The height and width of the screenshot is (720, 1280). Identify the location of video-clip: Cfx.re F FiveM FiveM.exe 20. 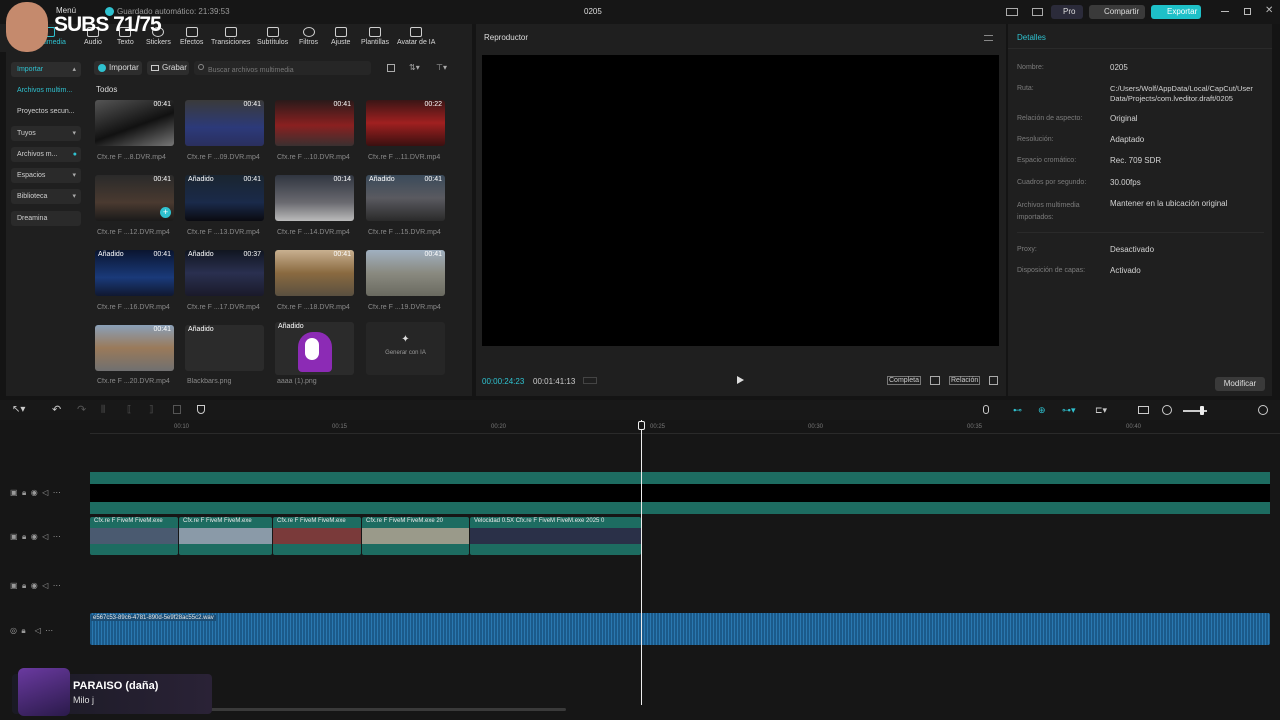
(415, 536).